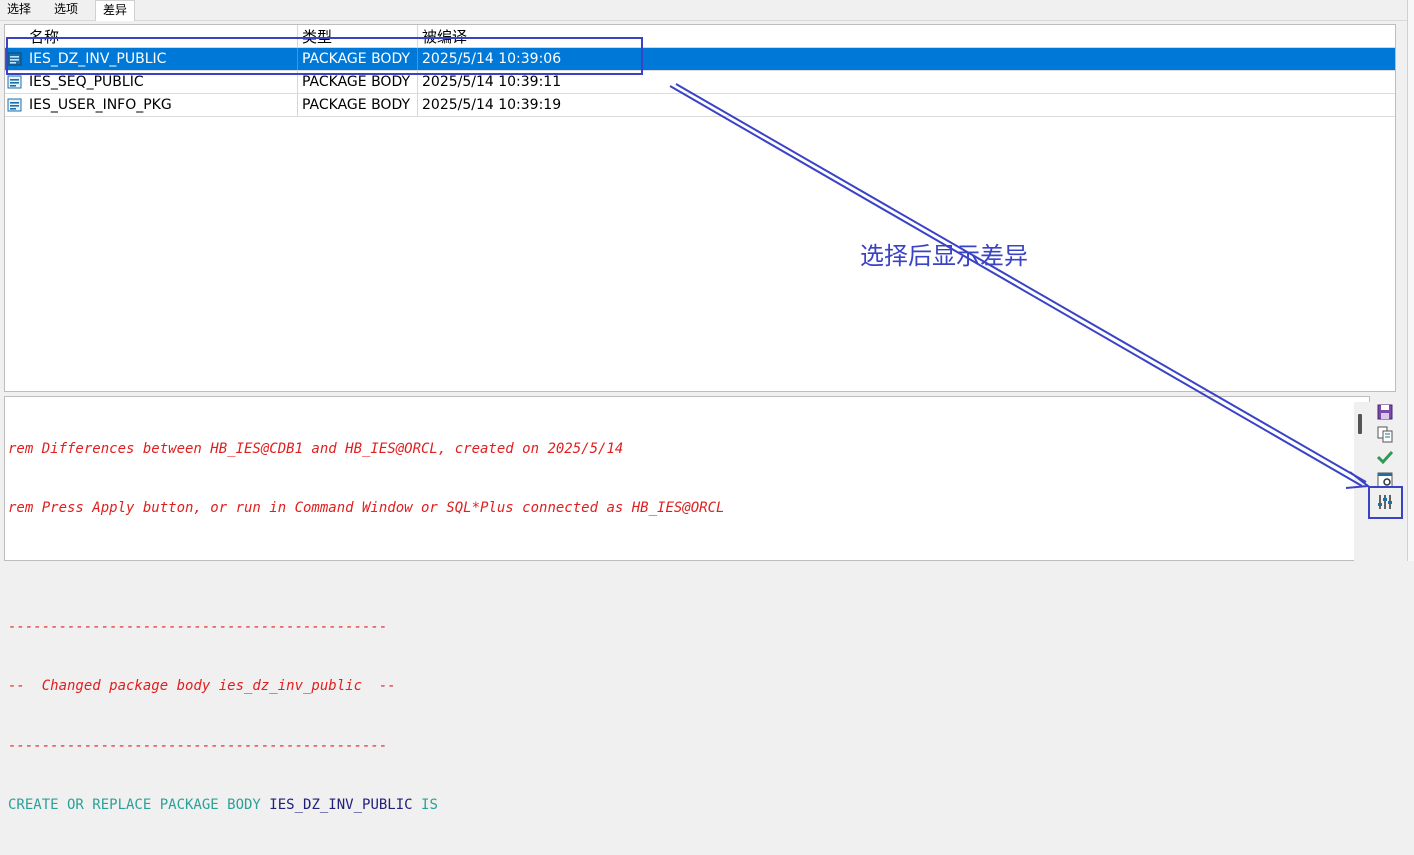 The image size is (1414, 855). Describe the element at coordinates (341, 804) in the screenshot. I see `package-identifier: IES_DZ_INV_PUBLIC` at that location.